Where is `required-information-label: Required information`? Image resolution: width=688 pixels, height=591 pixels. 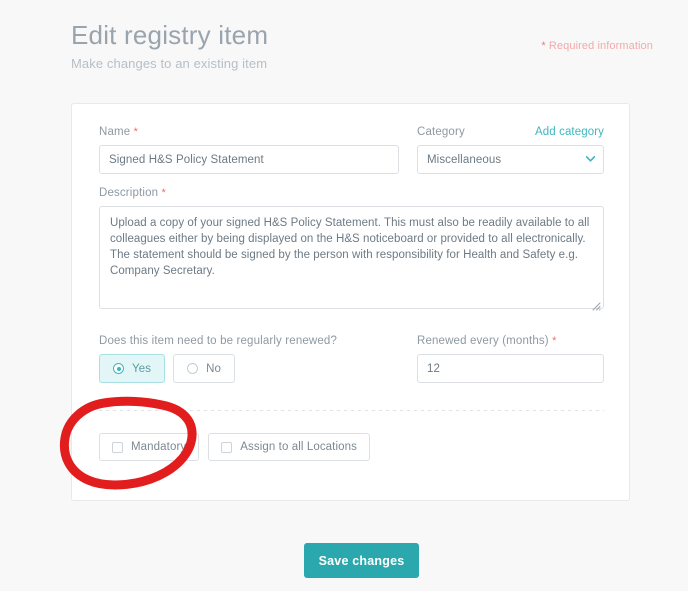 required-information-label: Required information is located at coordinates (600, 46).